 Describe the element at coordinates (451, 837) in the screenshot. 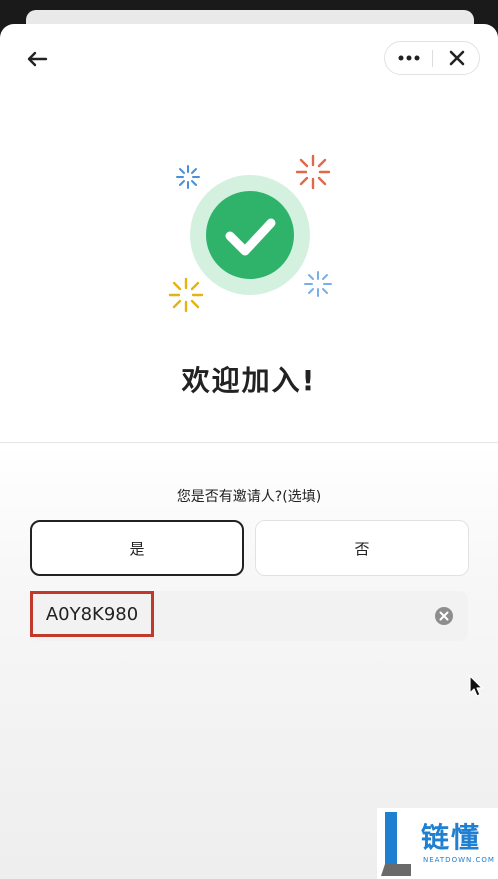

I see `watermark-name: 链懂` at that location.